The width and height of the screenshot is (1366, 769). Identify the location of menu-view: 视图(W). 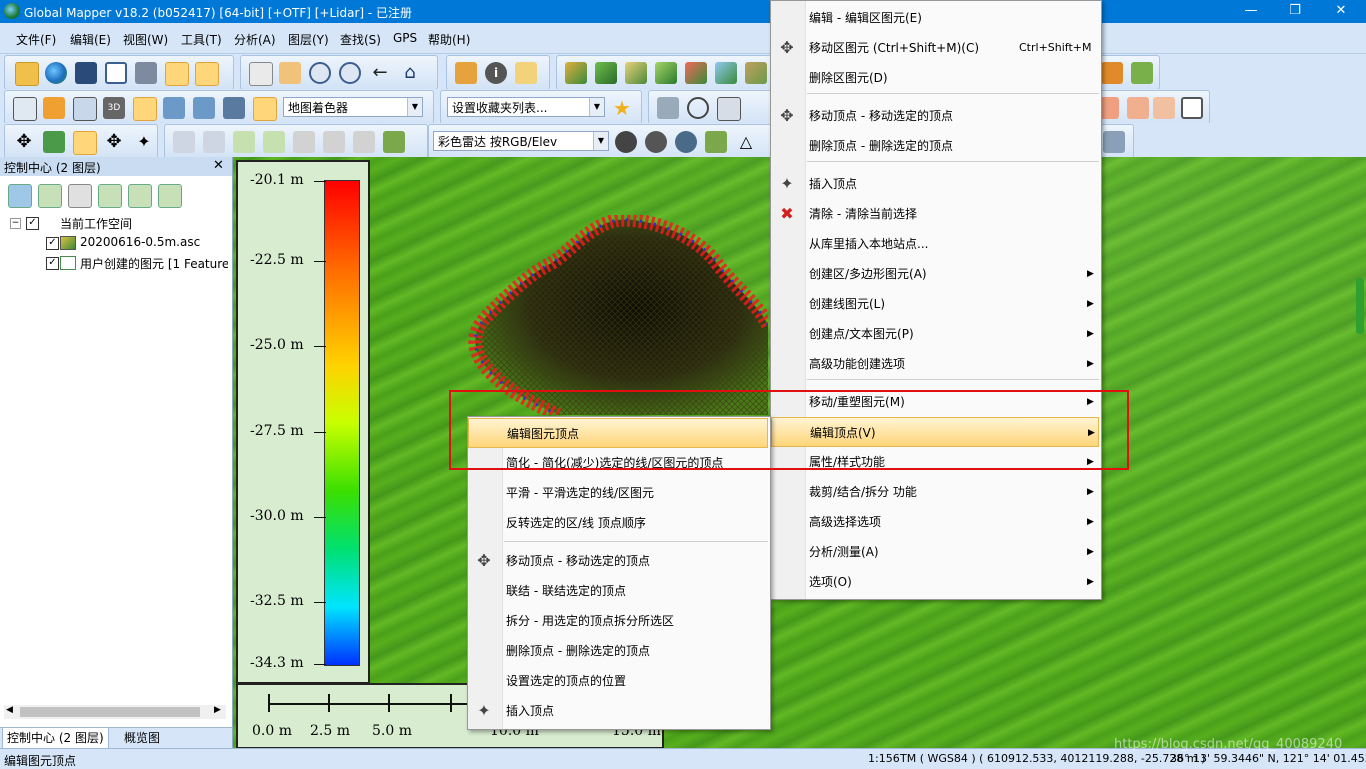
(145, 39).